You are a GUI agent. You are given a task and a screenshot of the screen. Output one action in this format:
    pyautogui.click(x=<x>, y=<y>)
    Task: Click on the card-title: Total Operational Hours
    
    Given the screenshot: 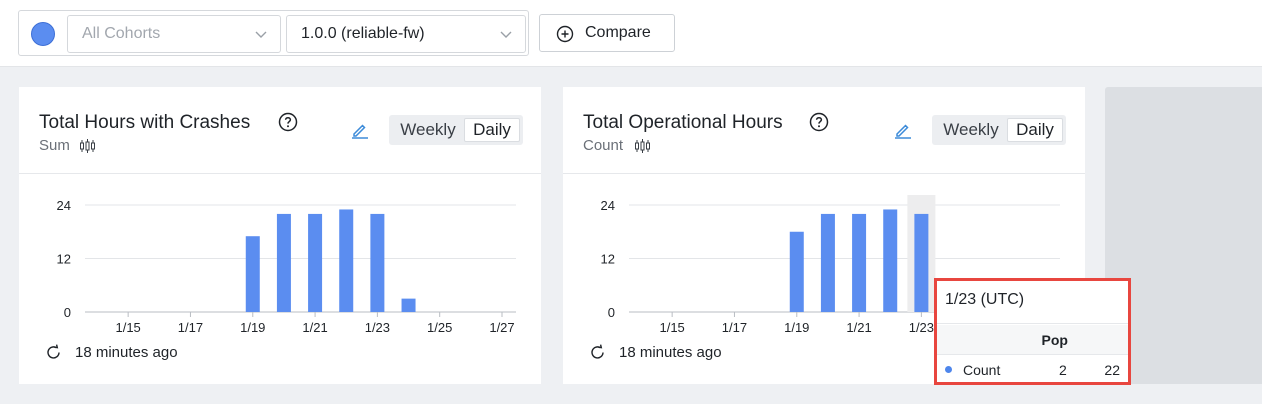 What is the action you would take?
    pyautogui.click(x=683, y=122)
    